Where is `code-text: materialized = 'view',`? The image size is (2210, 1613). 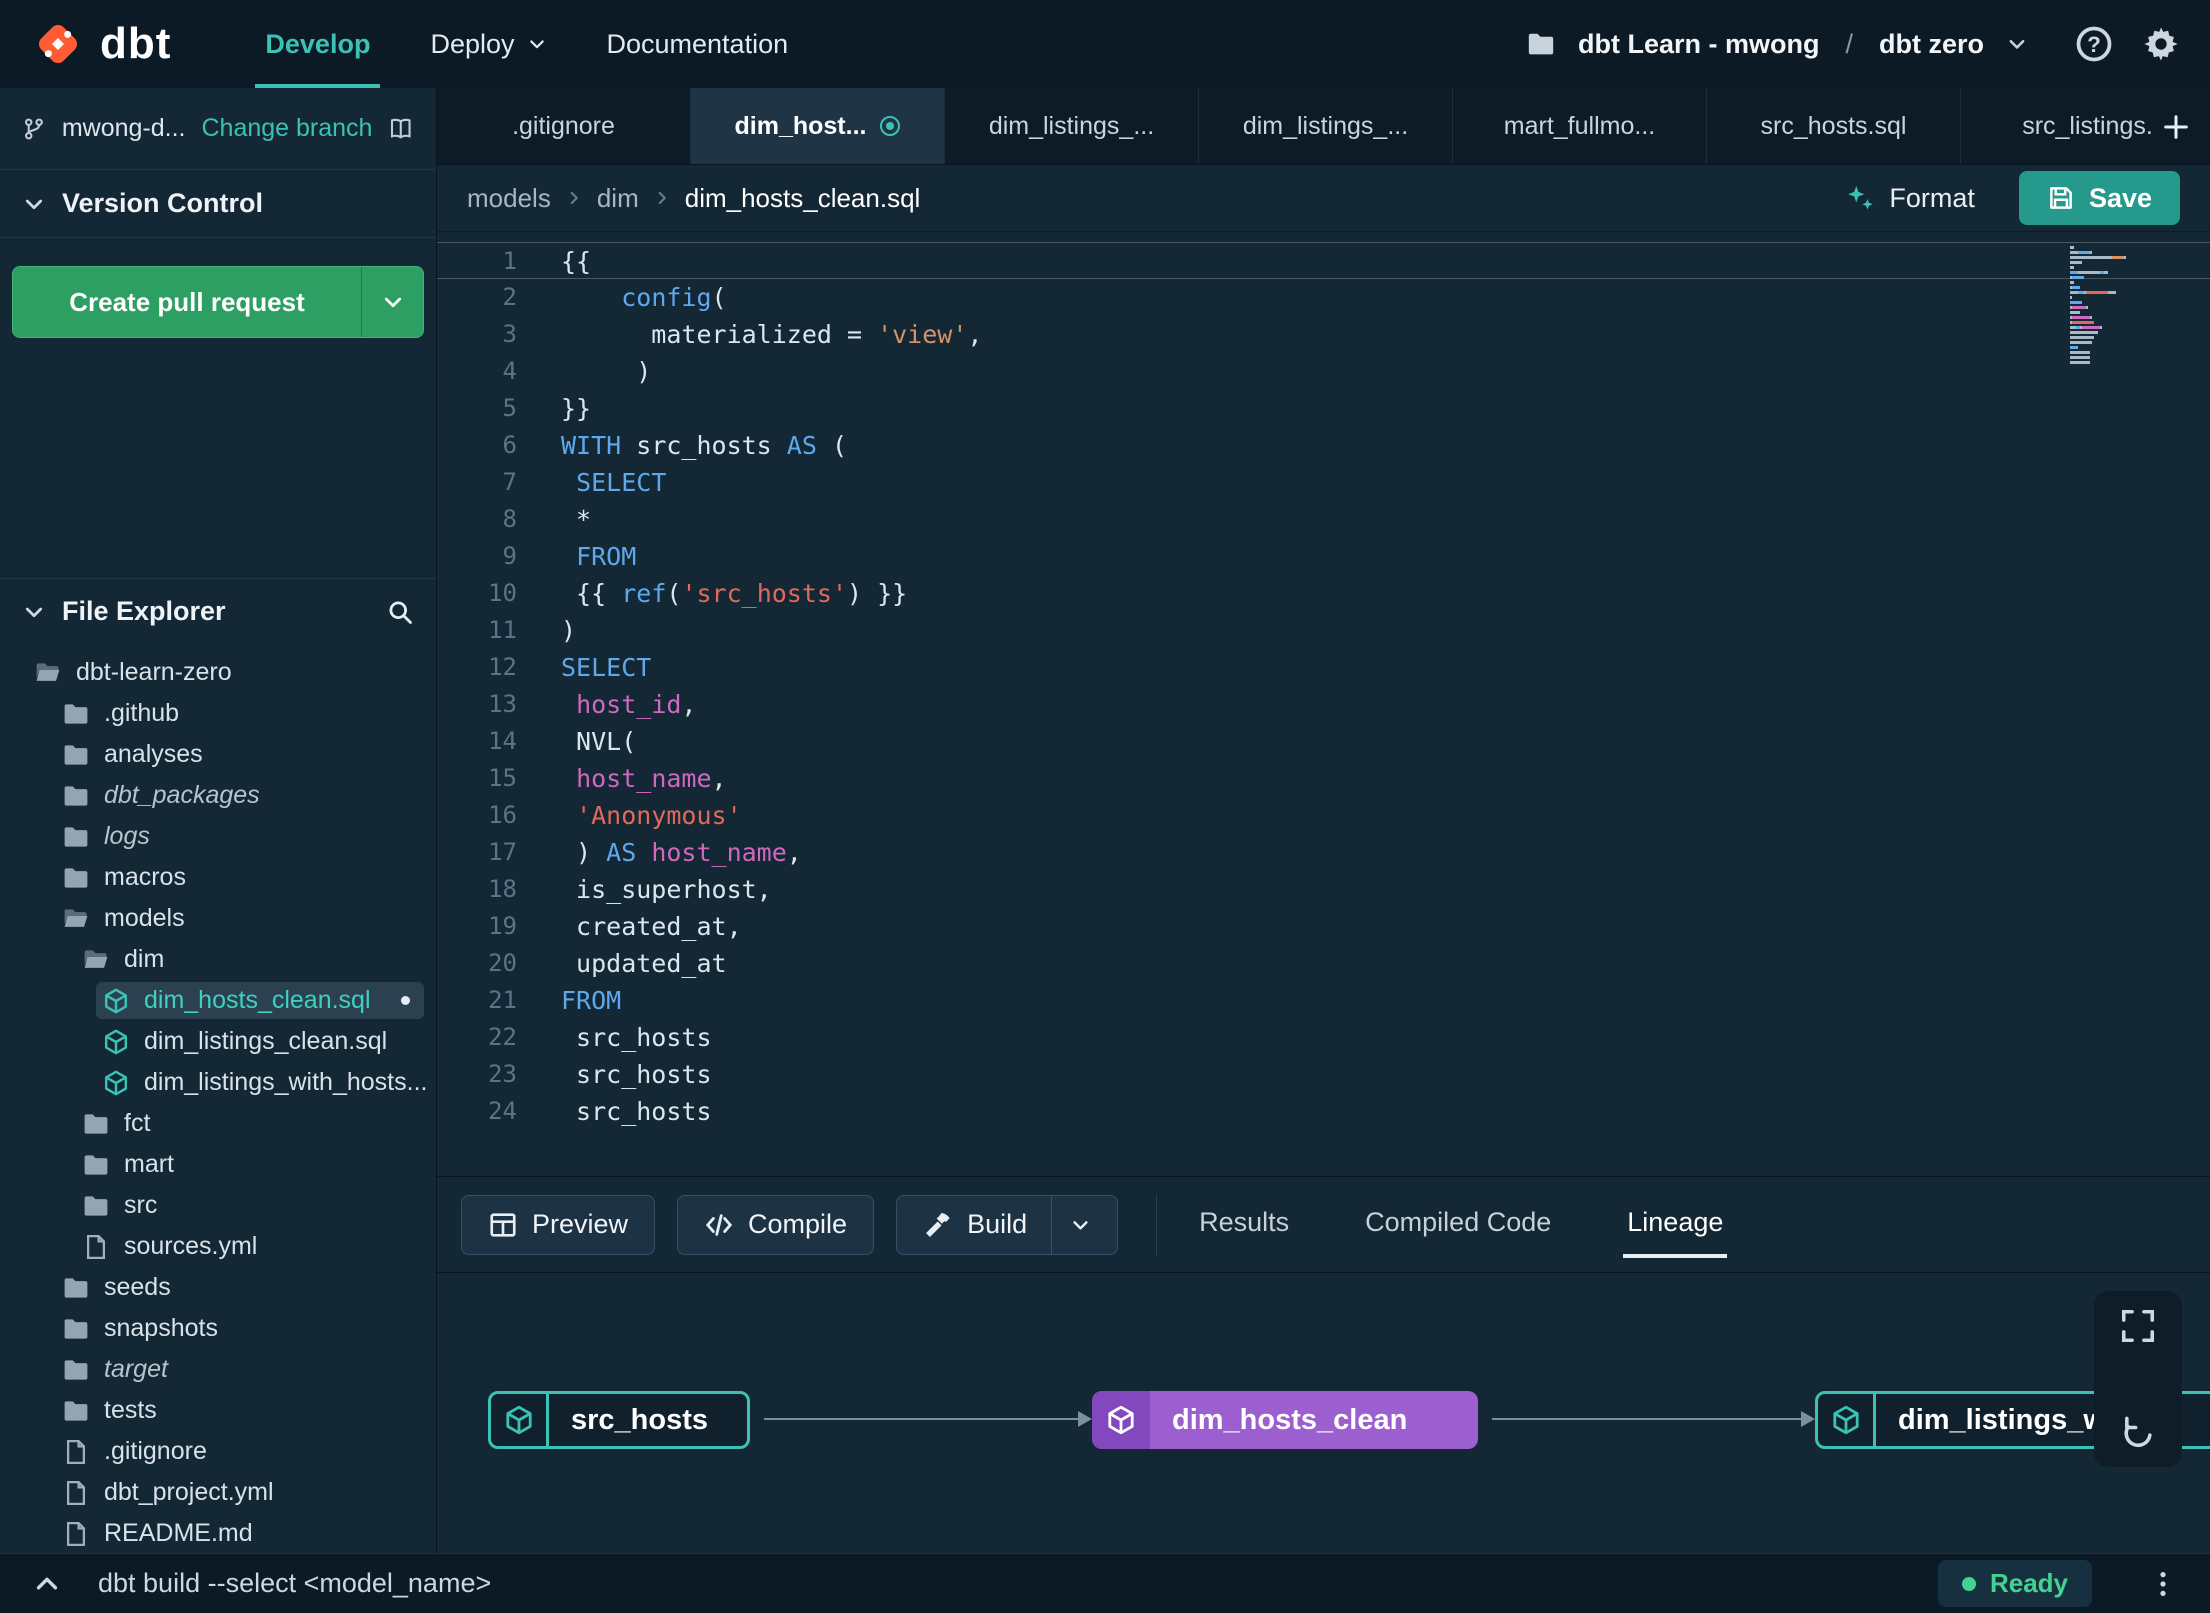 code-text: materialized = 'view', is located at coordinates (772, 334).